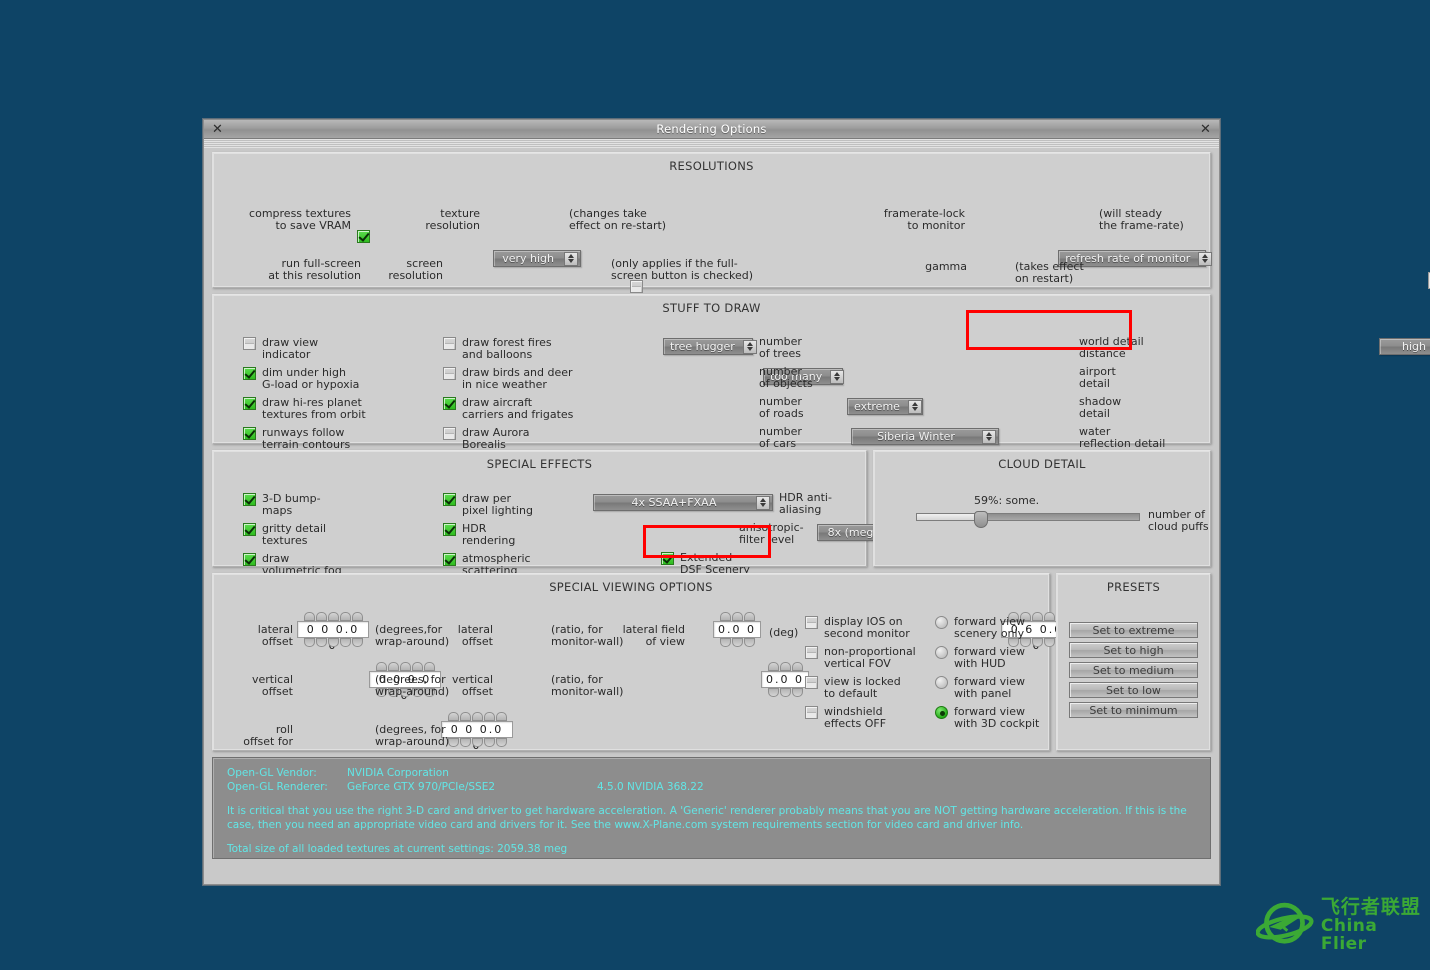 The height and width of the screenshot is (970, 1430). Describe the element at coordinates (1133, 710) in the screenshot. I see `preset-button-4: Set to minimum` at that location.